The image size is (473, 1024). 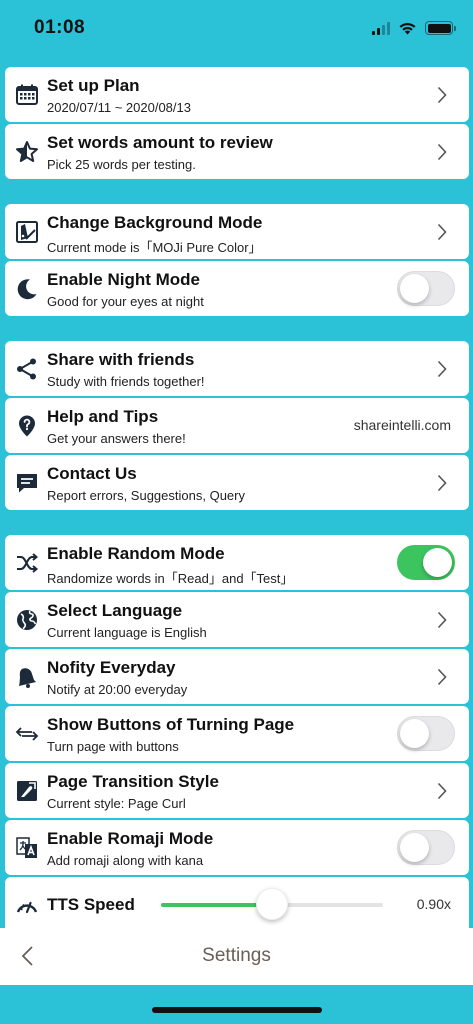 What do you see at coordinates (237, 790) in the screenshot?
I see `row-page-transition: Page Transition Style Current style` at bounding box center [237, 790].